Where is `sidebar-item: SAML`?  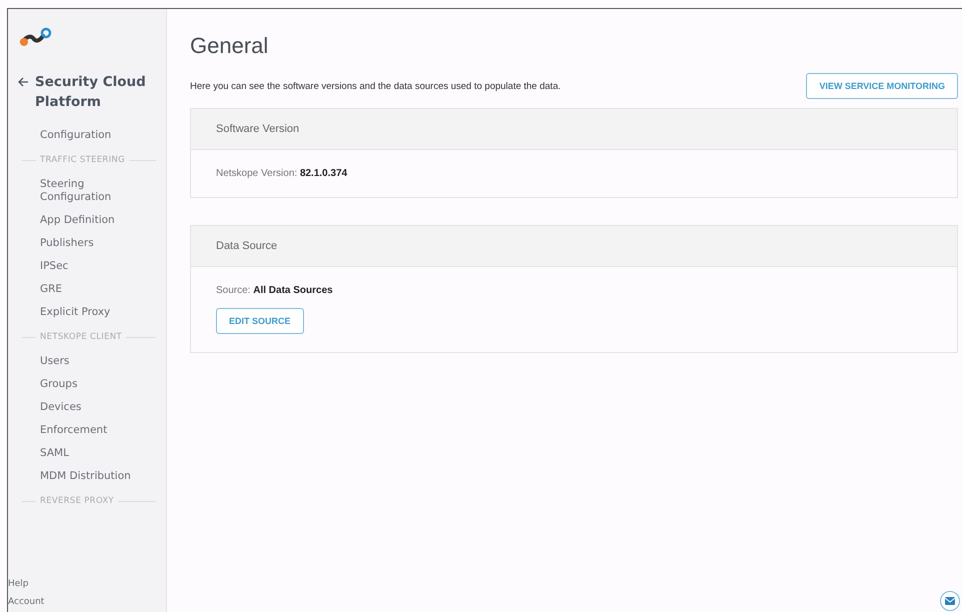
sidebar-item: SAML is located at coordinates (79, 453).